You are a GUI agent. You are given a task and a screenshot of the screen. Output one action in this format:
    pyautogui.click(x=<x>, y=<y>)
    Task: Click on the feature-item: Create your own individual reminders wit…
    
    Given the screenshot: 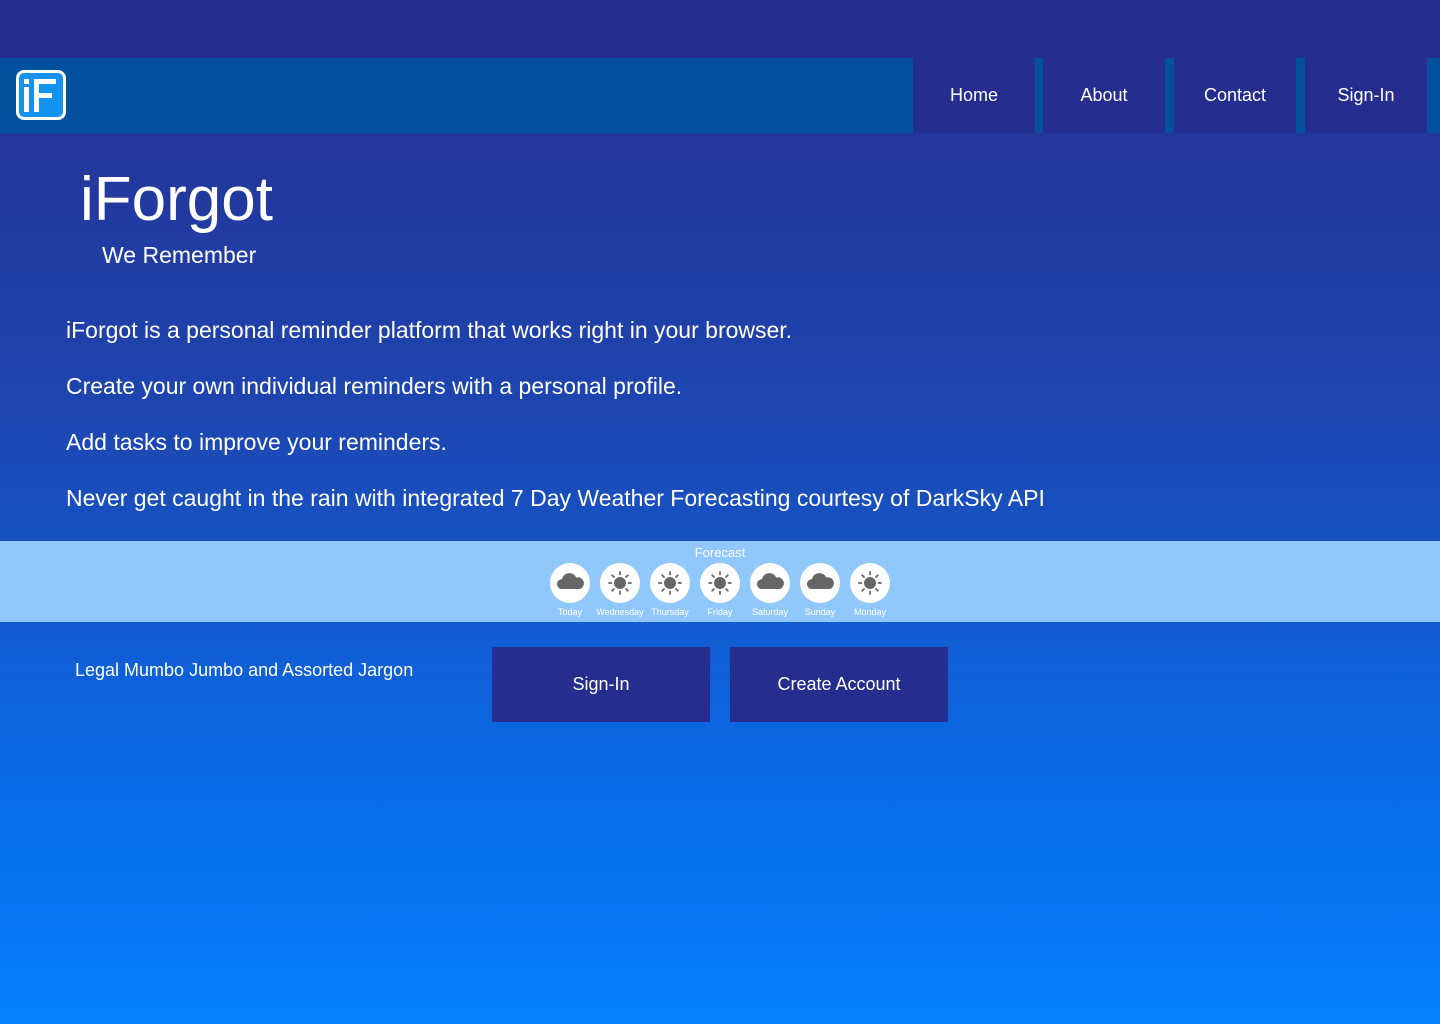 What is the action you would take?
    pyautogui.click(x=374, y=386)
    